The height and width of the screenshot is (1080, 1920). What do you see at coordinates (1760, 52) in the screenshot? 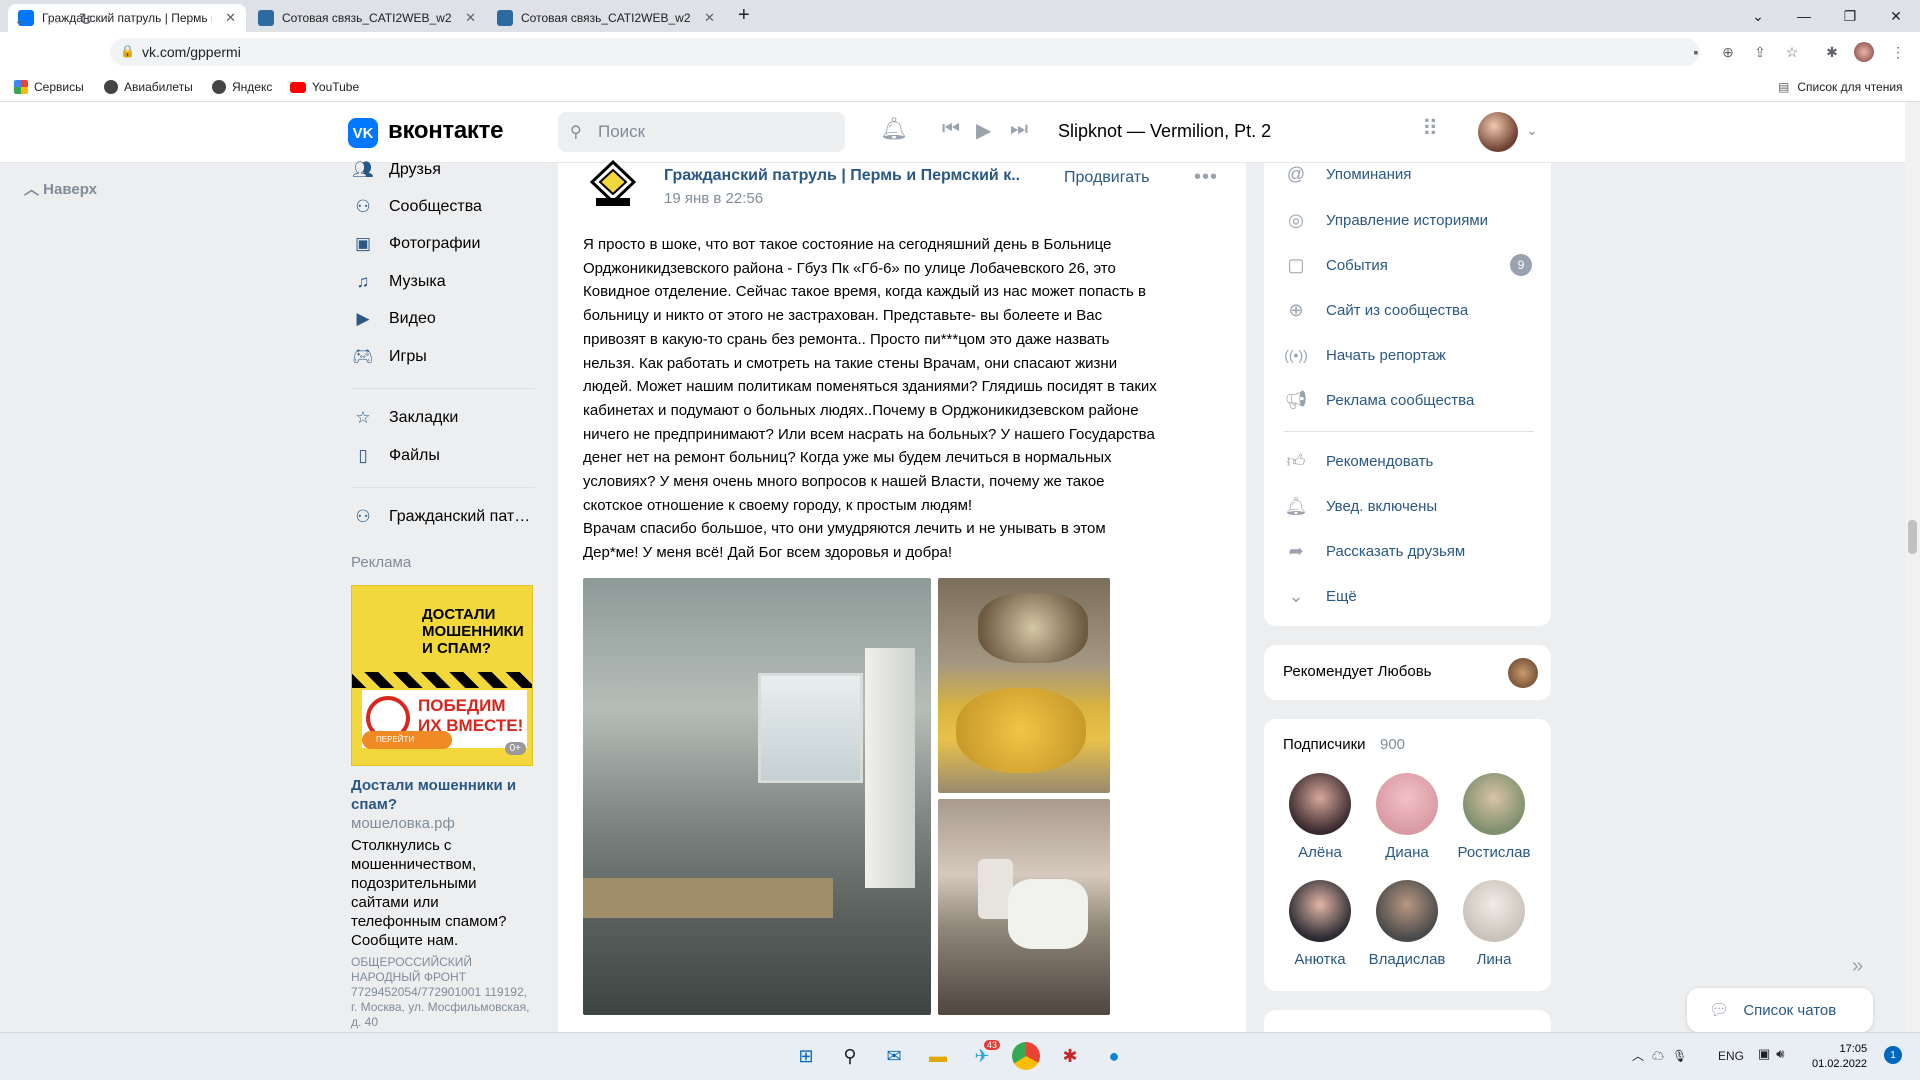
I see `share-page-icon: ⇪` at bounding box center [1760, 52].